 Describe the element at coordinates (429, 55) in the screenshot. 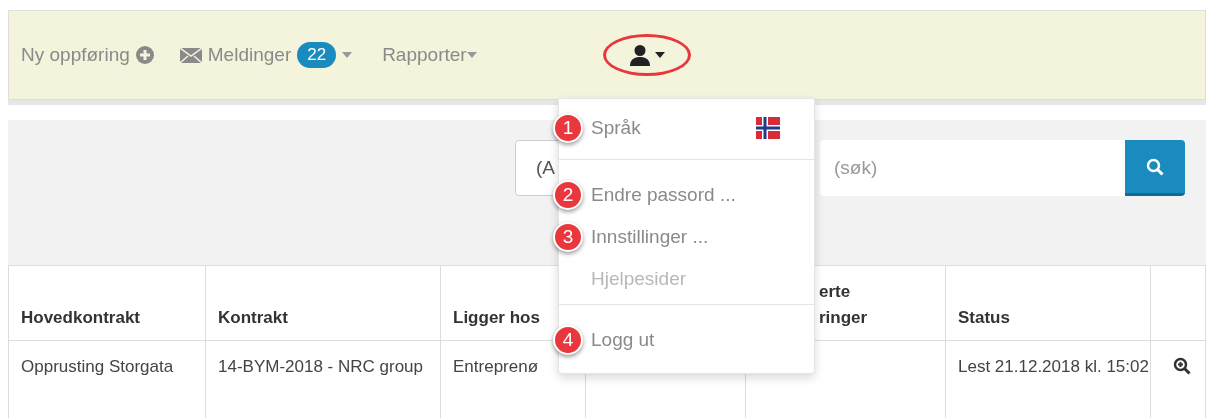

I see `reports-menu: Rapporter` at that location.